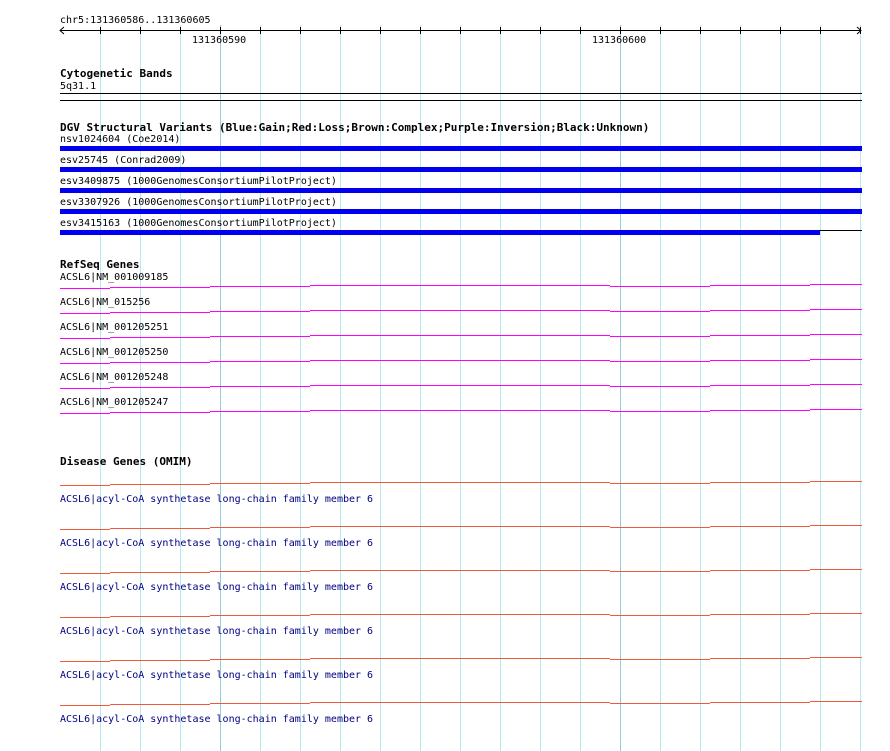  I want to click on ruler-tick-label: 131360600, so click(619, 40).